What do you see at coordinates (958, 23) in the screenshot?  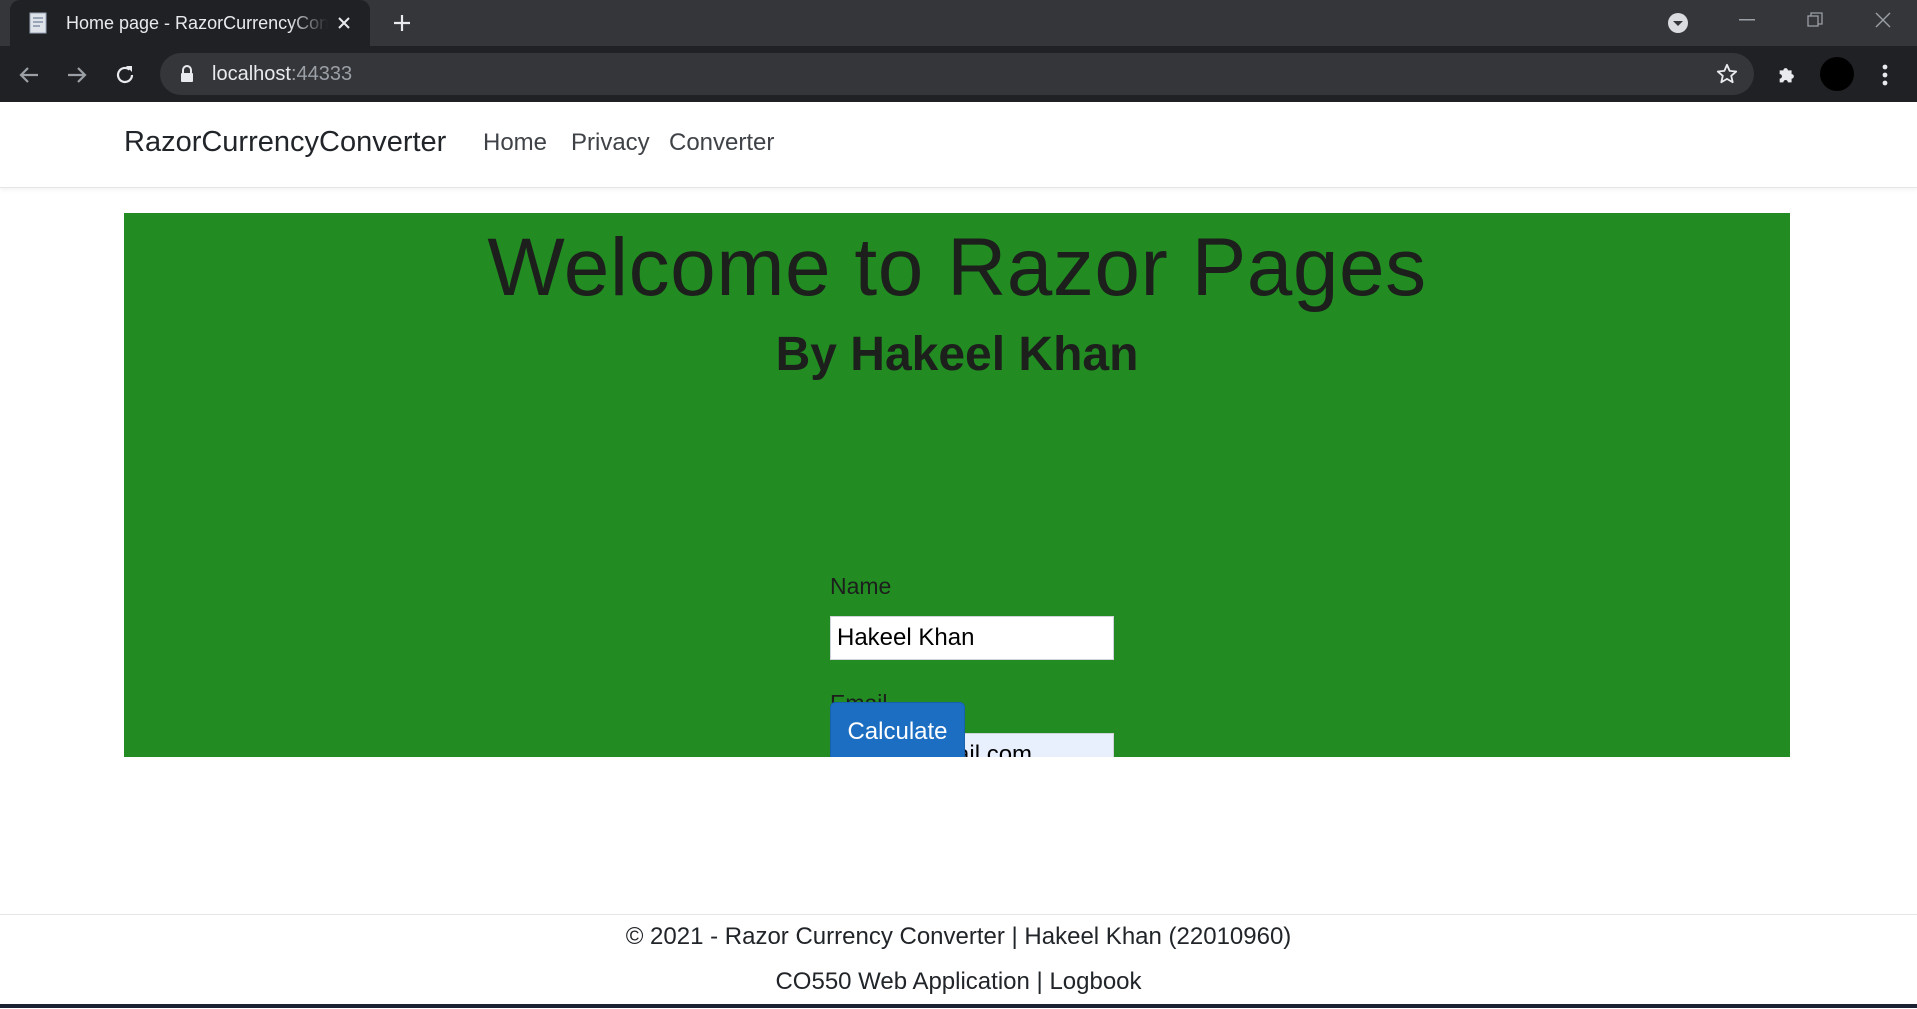 I see `browser-tabstrip: Home page - RazorCurrencyConverter` at bounding box center [958, 23].